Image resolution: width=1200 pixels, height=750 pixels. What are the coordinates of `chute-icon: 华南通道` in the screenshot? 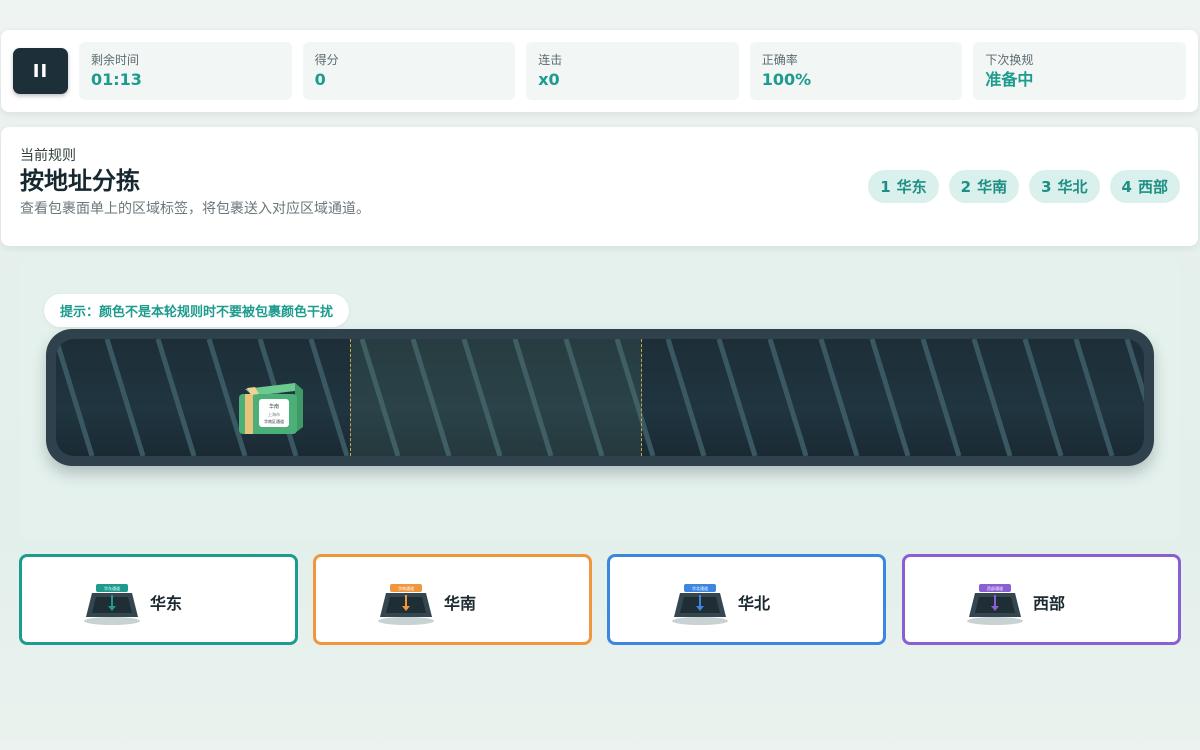 It's located at (406, 604).